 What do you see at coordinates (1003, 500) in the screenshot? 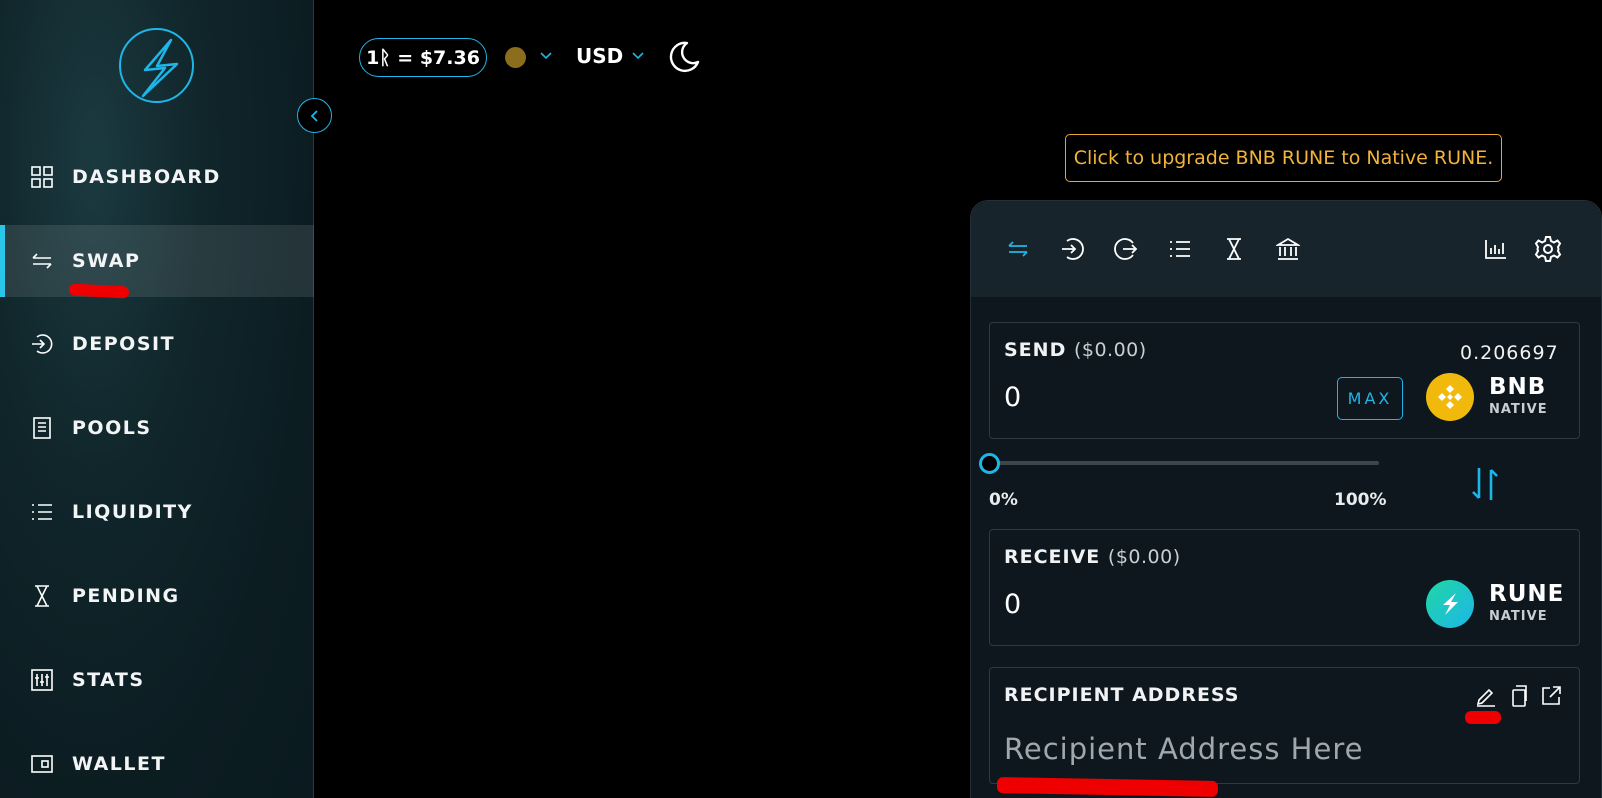
I see `slider-min-label: 0%` at bounding box center [1003, 500].